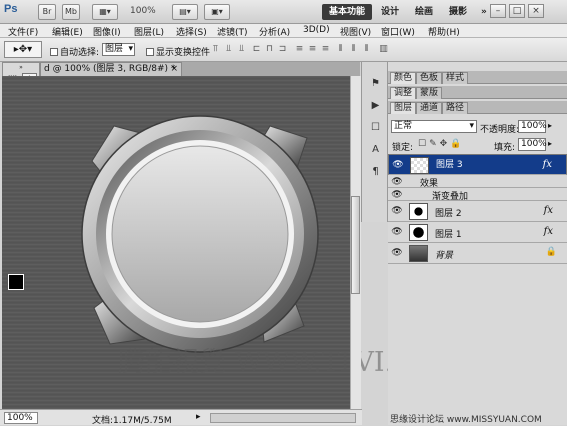  I want to click on character-panel-icon: A, so click(375, 149).